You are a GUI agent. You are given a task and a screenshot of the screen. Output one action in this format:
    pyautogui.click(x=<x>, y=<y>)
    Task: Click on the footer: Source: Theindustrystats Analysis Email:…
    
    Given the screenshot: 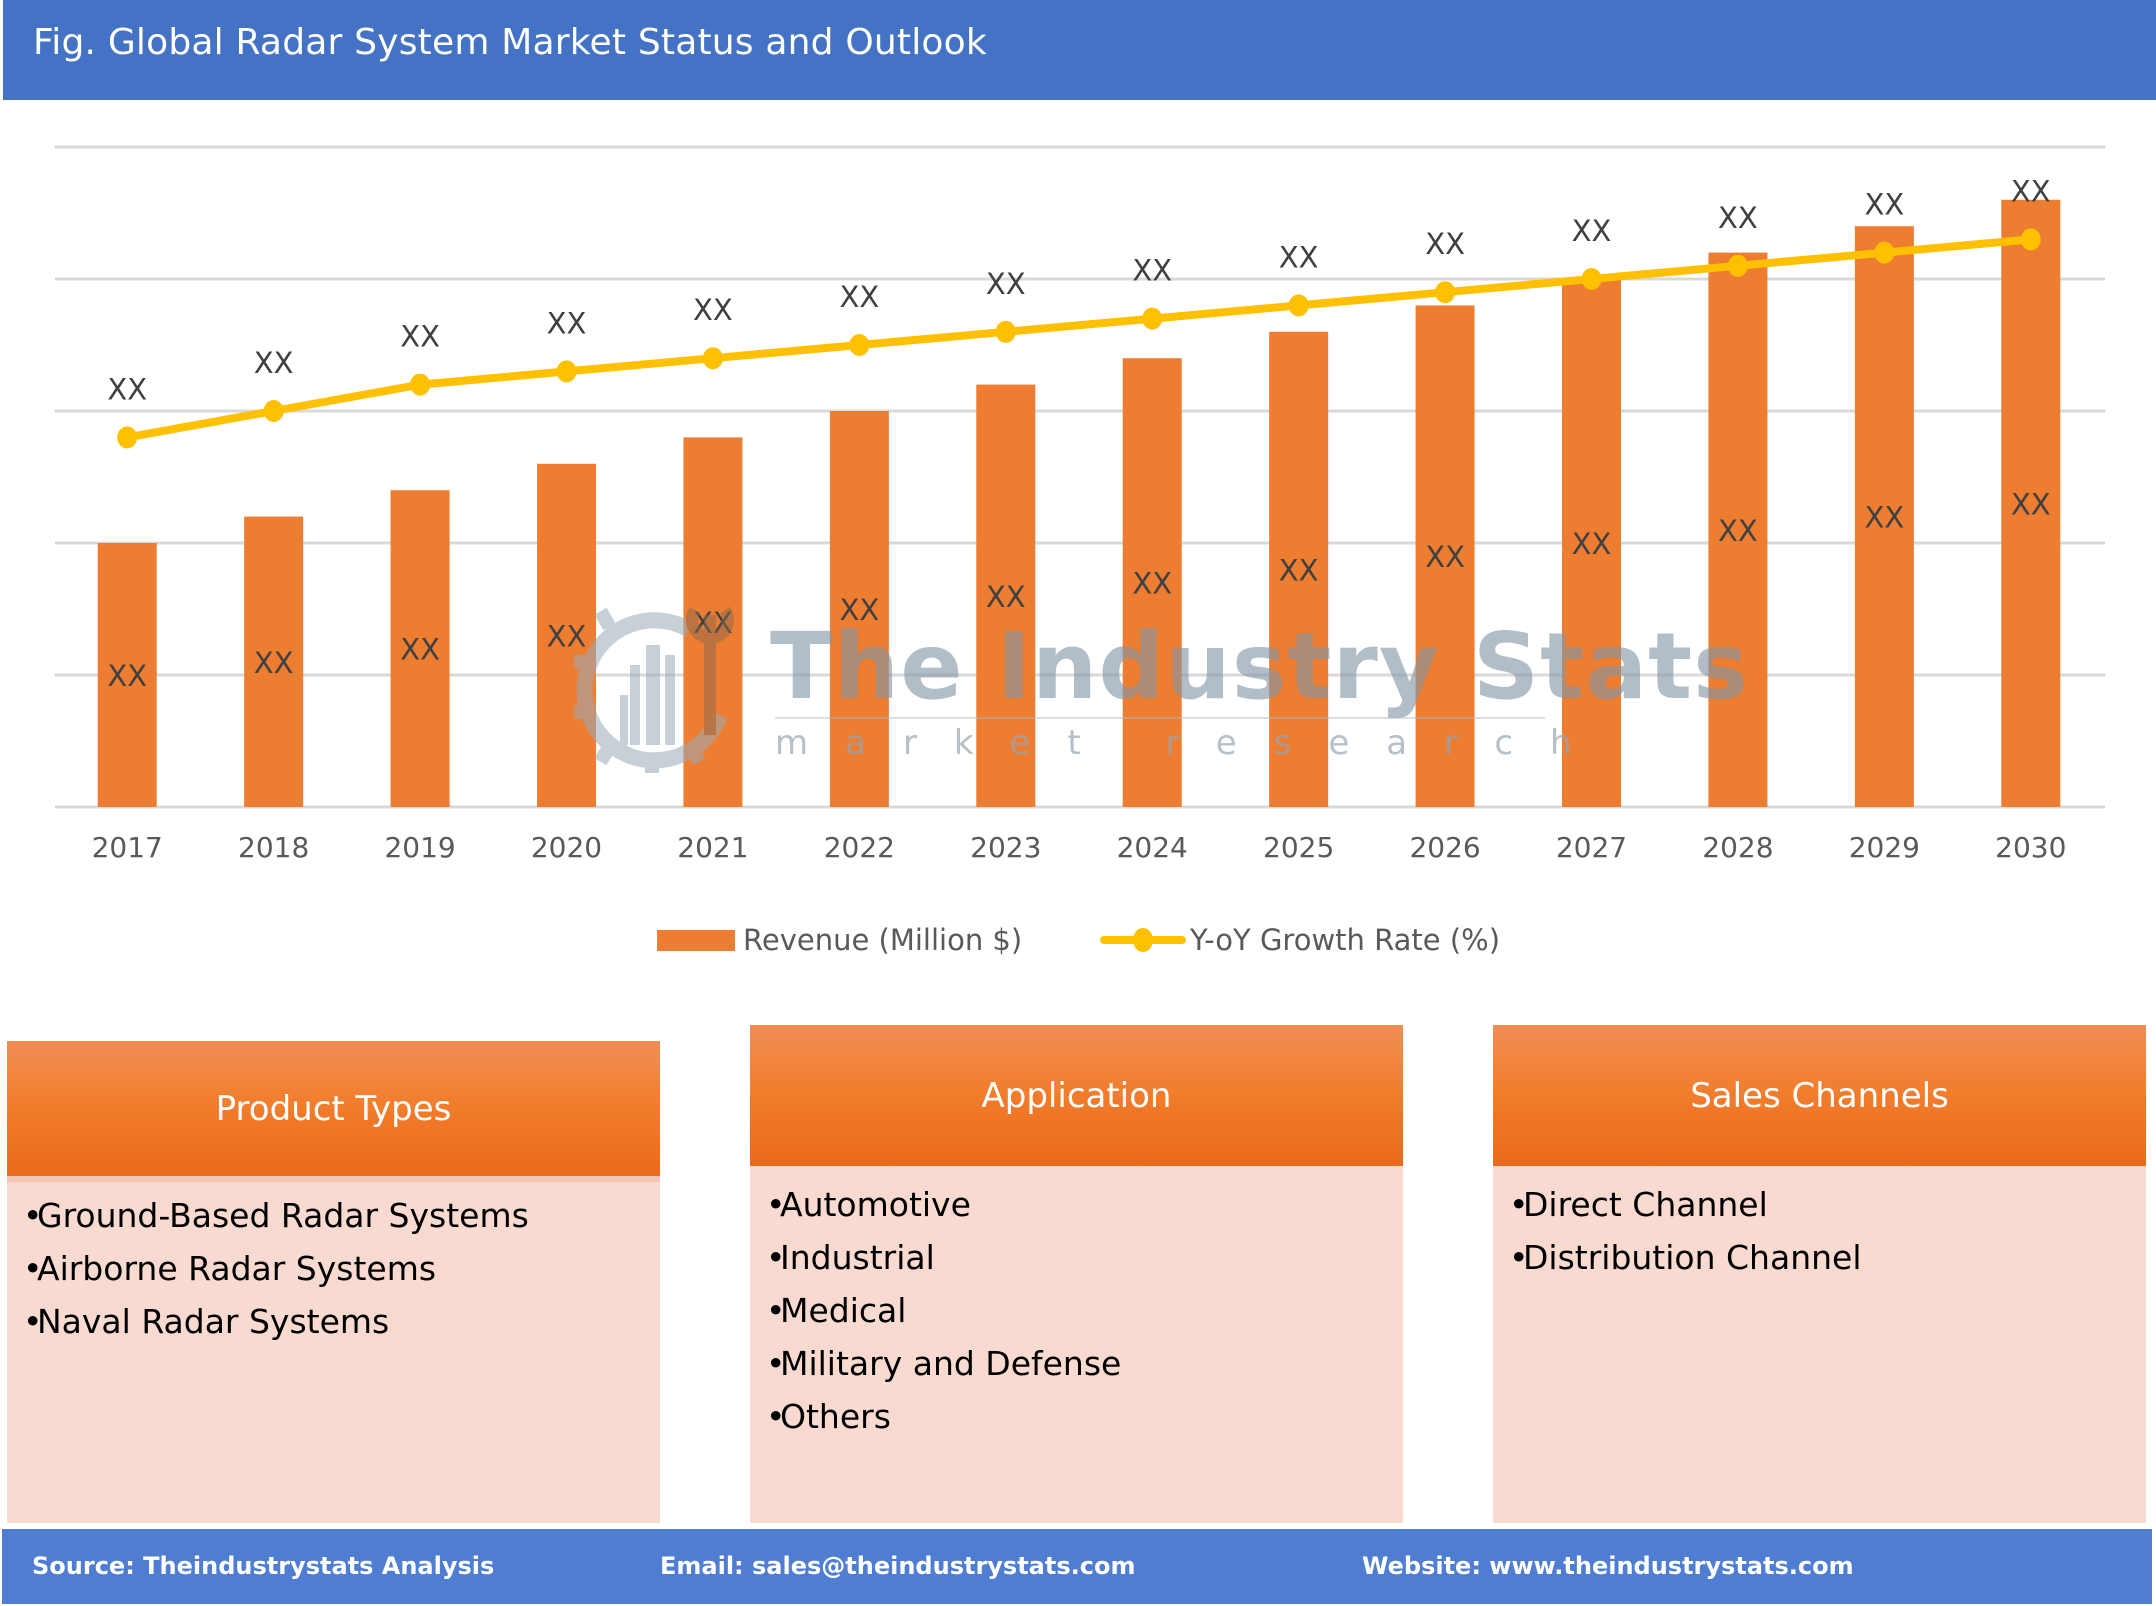 What is the action you would take?
    pyautogui.click(x=1077, y=1566)
    